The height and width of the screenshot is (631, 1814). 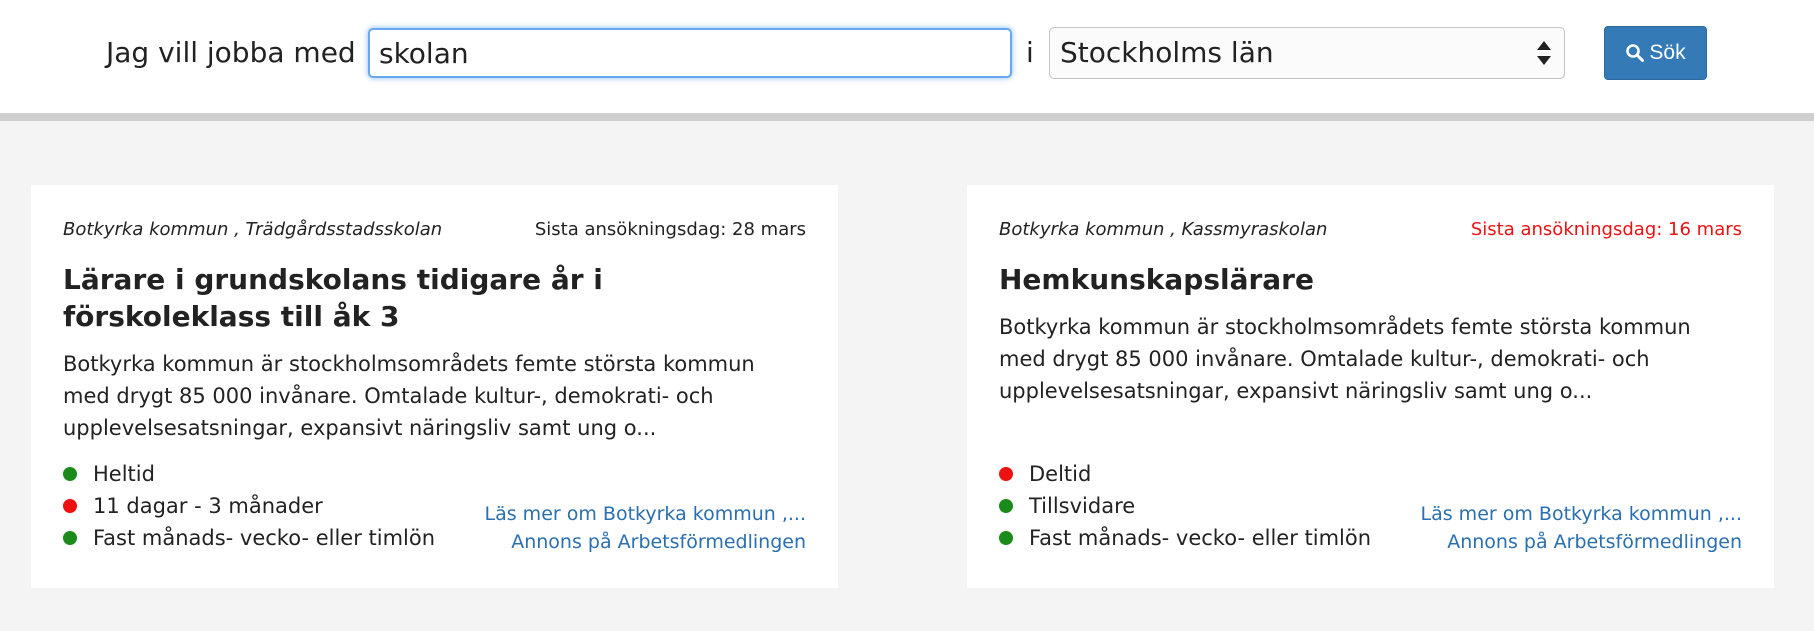 I want to click on job-attribute-label: Heltid, so click(x=124, y=474).